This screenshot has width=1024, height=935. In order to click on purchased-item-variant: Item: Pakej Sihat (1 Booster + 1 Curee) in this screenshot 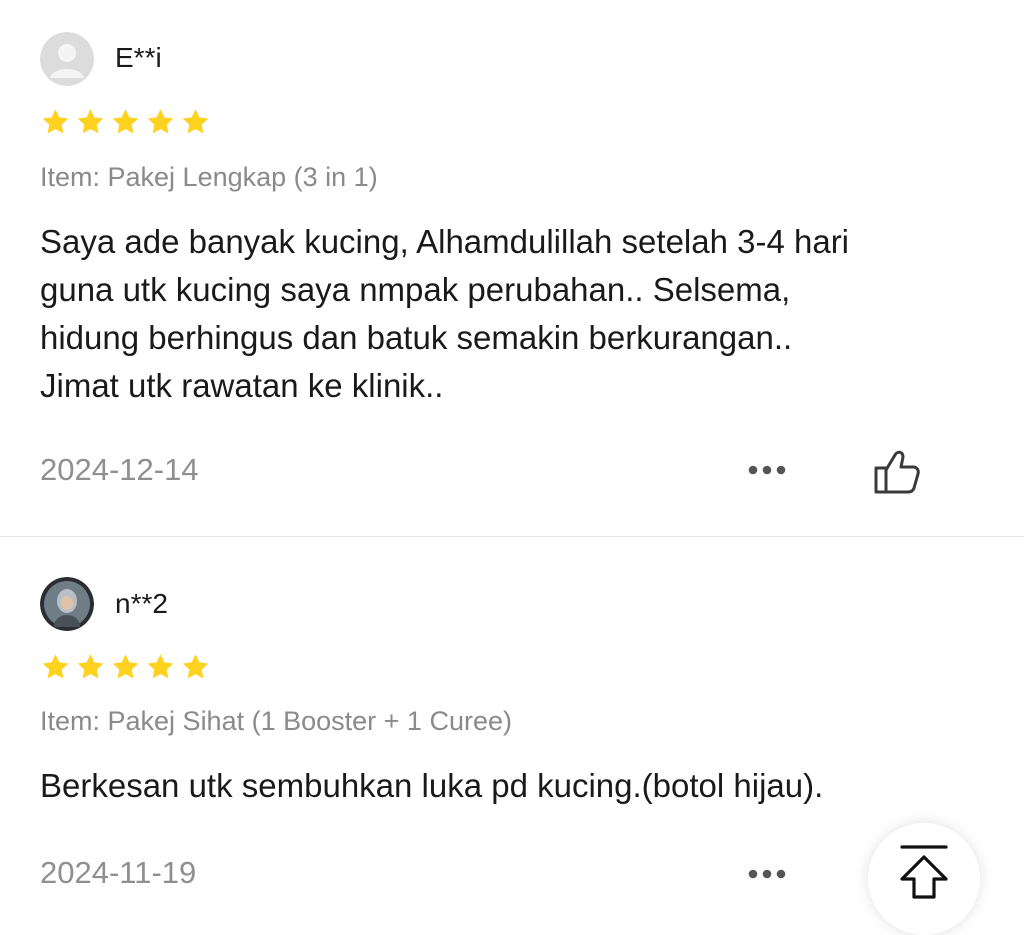, I will do `click(276, 721)`.